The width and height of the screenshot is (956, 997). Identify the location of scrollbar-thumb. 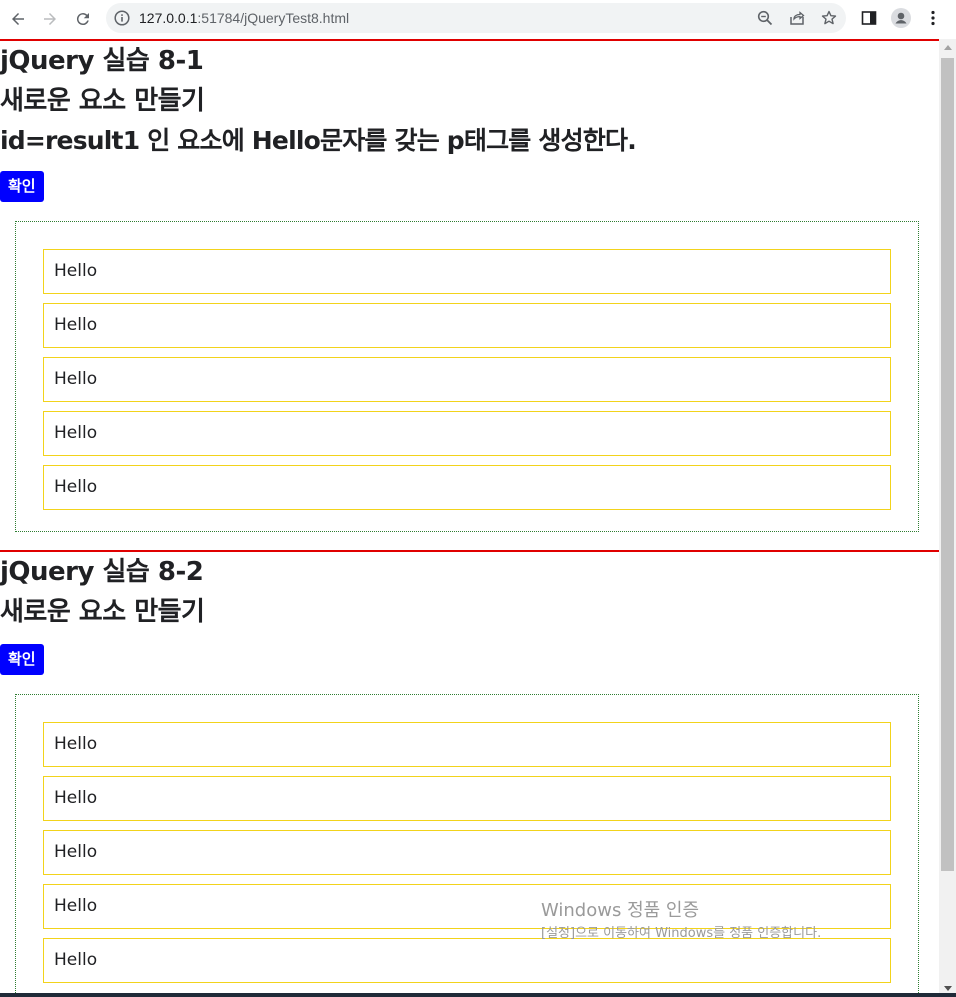
(947, 464).